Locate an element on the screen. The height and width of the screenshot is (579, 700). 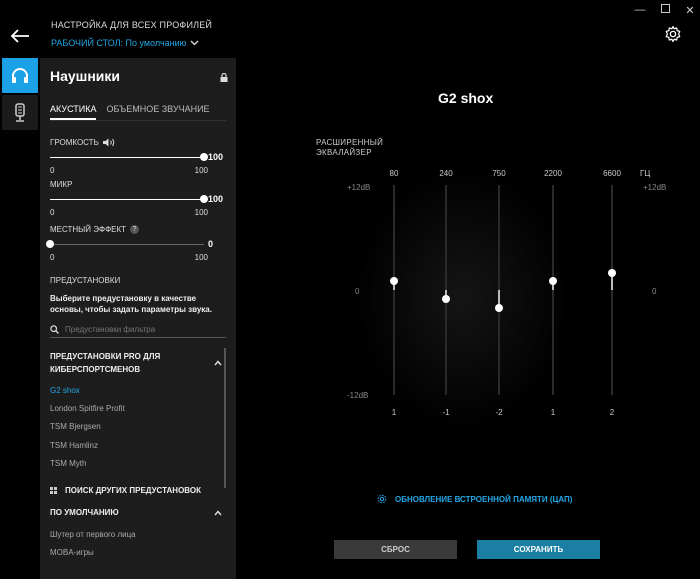
band-frequency-label: 6600 is located at coordinates (612, 173).